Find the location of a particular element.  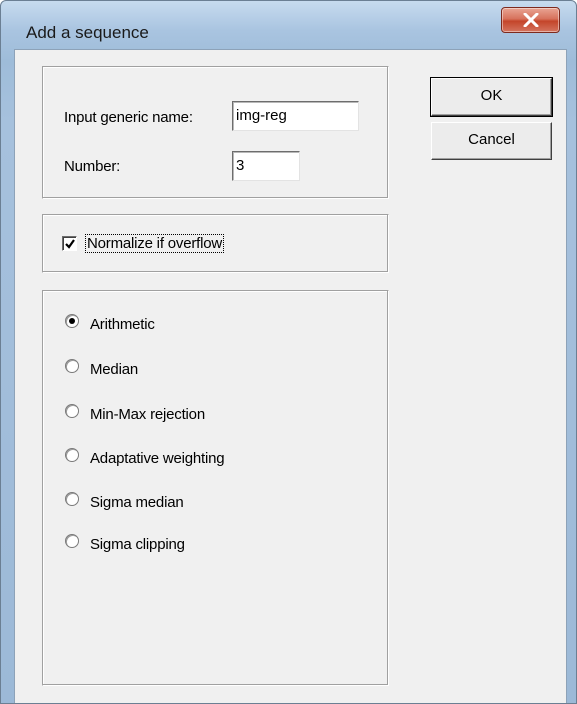

normalize-label: Normalize if overflow is located at coordinates (154, 243).